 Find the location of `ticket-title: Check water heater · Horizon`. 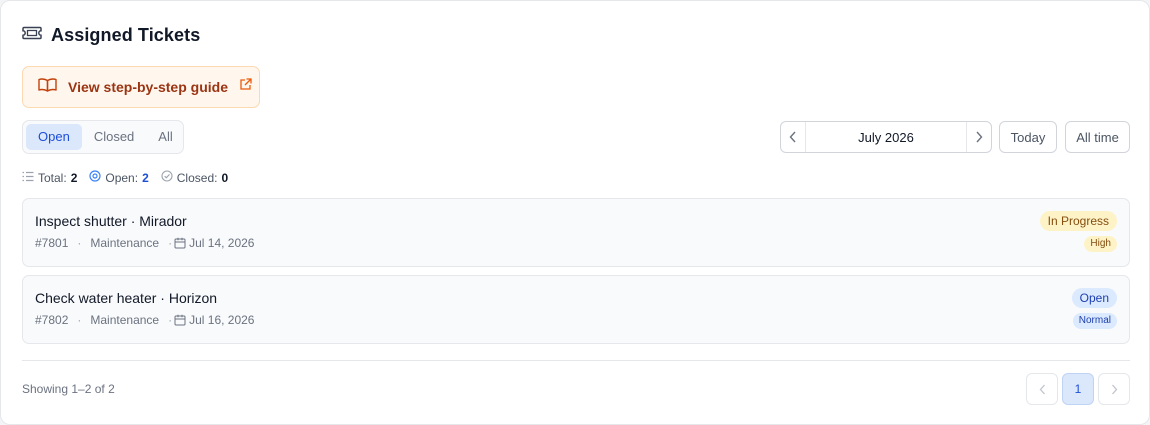

ticket-title: Check water heater · Horizon is located at coordinates (126, 298).